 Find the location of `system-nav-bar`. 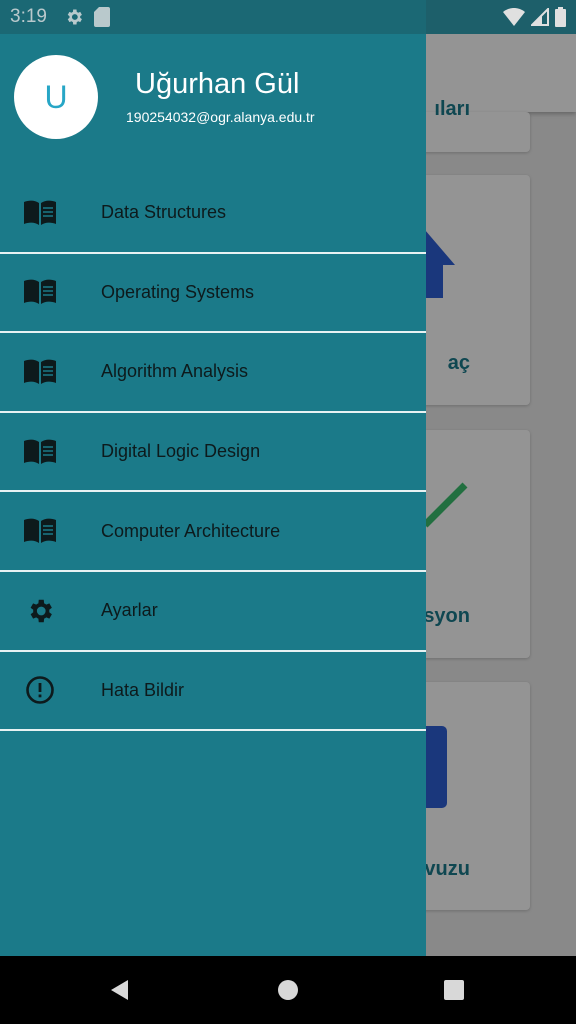

system-nav-bar is located at coordinates (288, 990).